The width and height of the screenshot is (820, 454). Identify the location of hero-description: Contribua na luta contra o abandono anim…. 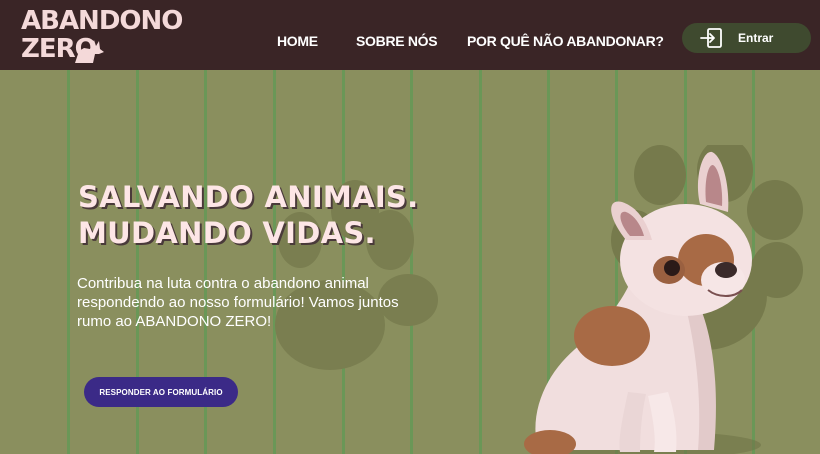
(238, 302).